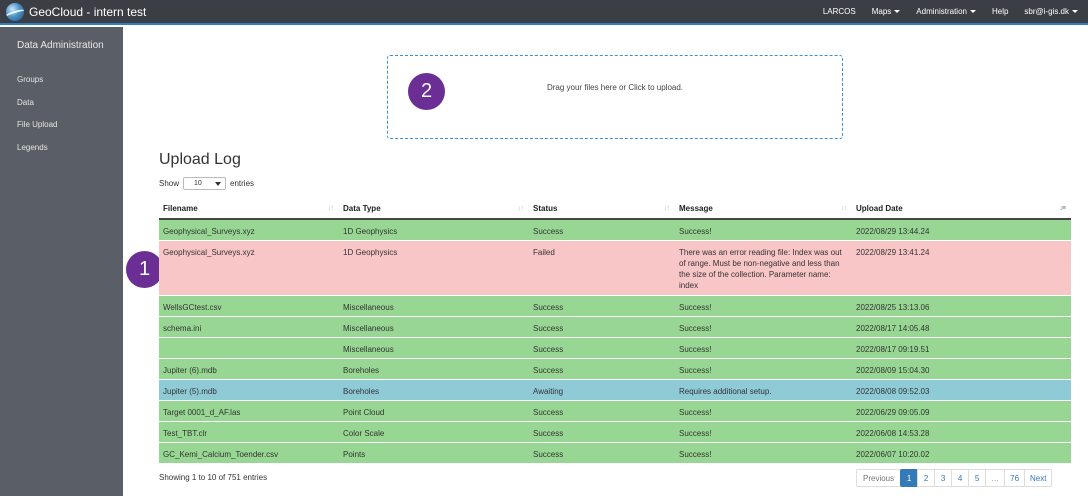  Describe the element at coordinates (696, 208) in the screenshot. I see `column-label: Message` at that location.